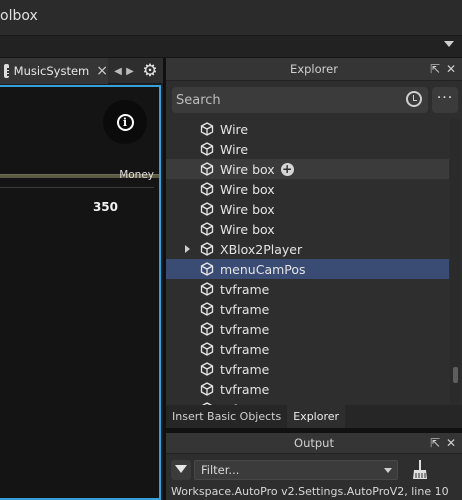 The height and width of the screenshot is (500, 462). What do you see at coordinates (9, 71) in the screenshot?
I see `script-icon` at bounding box center [9, 71].